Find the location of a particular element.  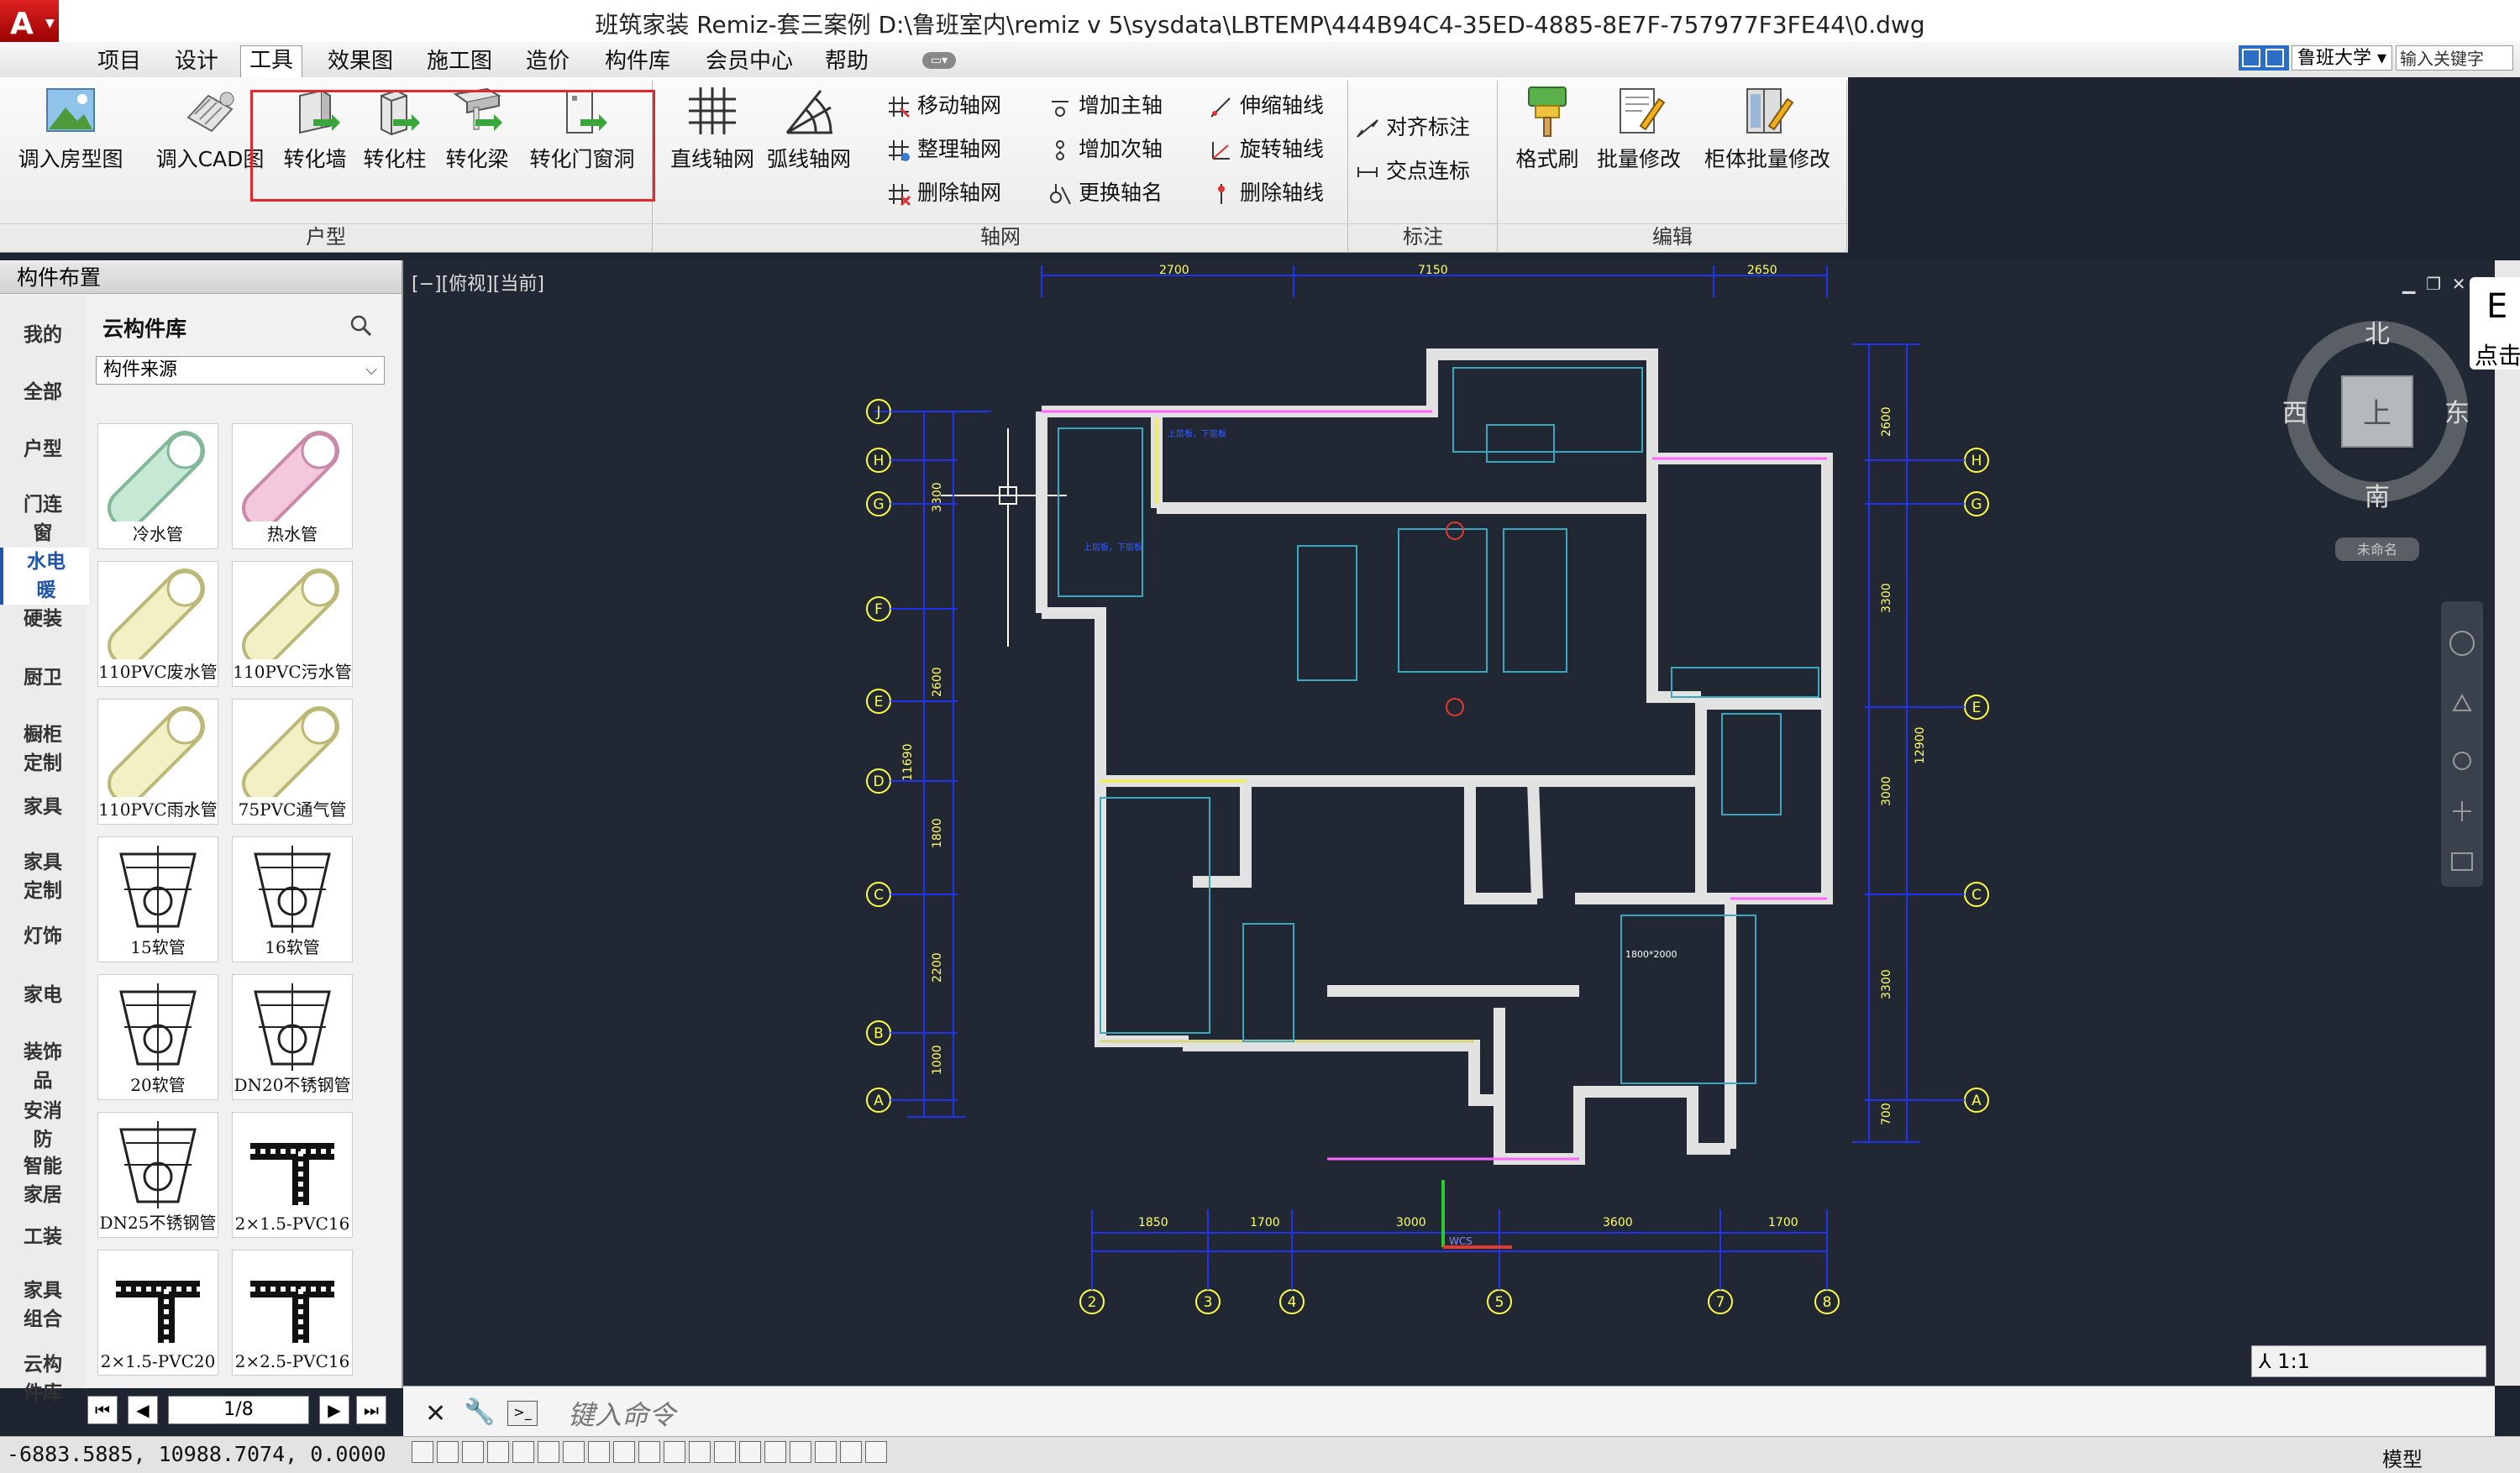

rotate-axis-button: 旋转轴线 is located at coordinates (1267, 150).